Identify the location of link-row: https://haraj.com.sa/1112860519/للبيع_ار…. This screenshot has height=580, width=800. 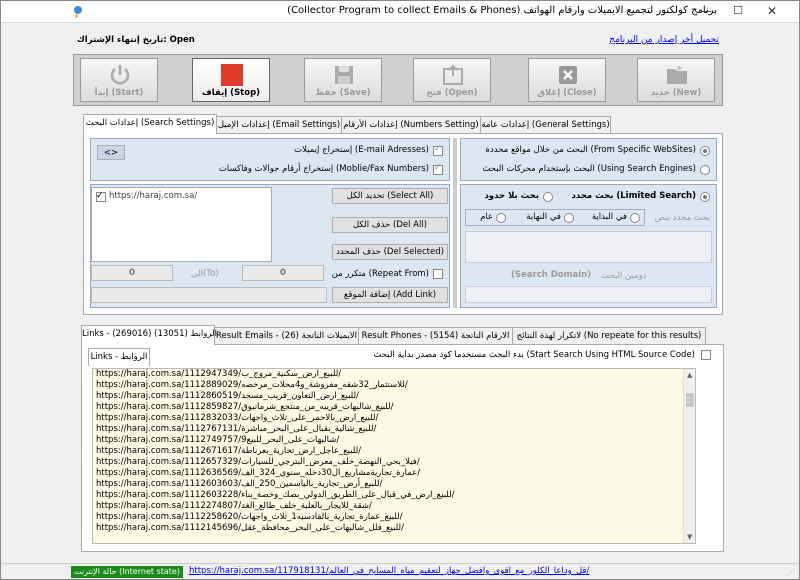
(394, 396).